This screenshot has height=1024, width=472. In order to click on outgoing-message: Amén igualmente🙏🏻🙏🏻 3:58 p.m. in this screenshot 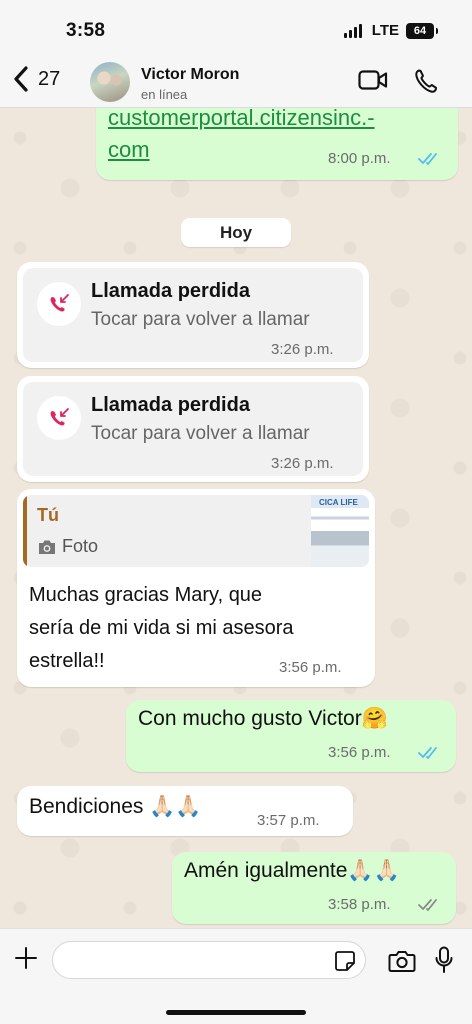, I will do `click(314, 888)`.